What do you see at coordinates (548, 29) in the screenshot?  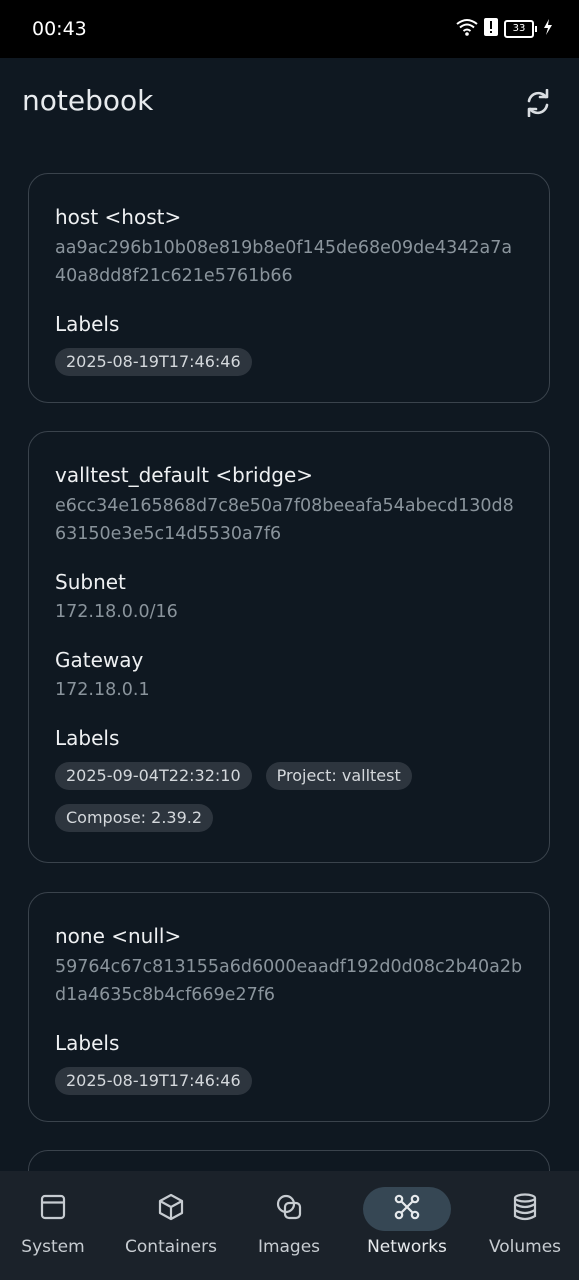 I see `charging-icon` at bounding box center [548, 29].